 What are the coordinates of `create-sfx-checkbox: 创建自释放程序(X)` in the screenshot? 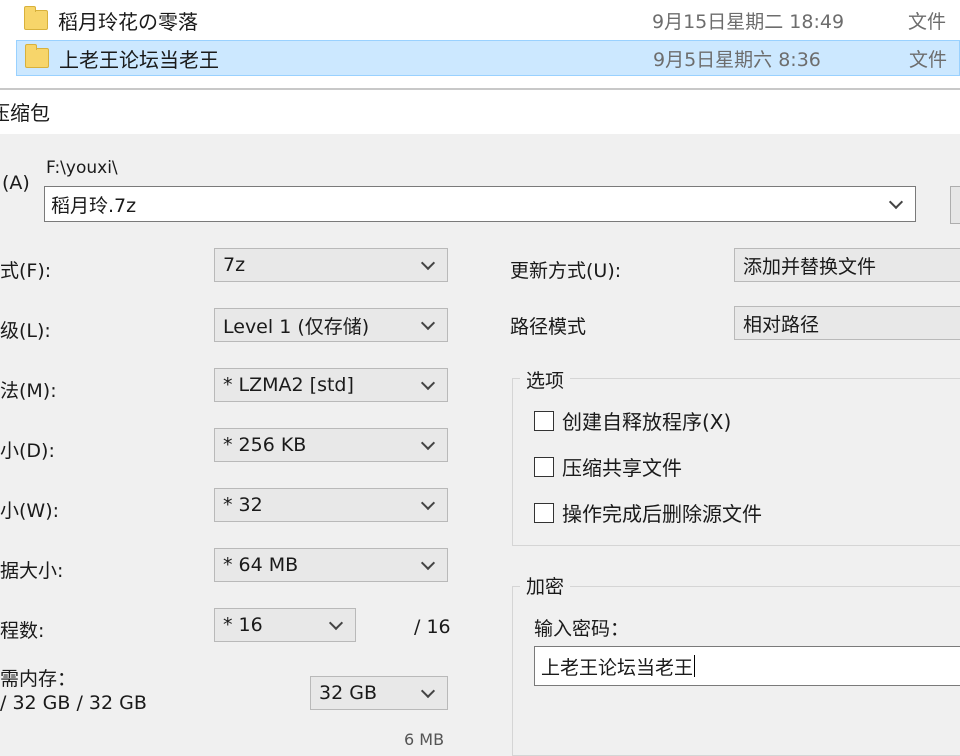 It's located at (632, 420).